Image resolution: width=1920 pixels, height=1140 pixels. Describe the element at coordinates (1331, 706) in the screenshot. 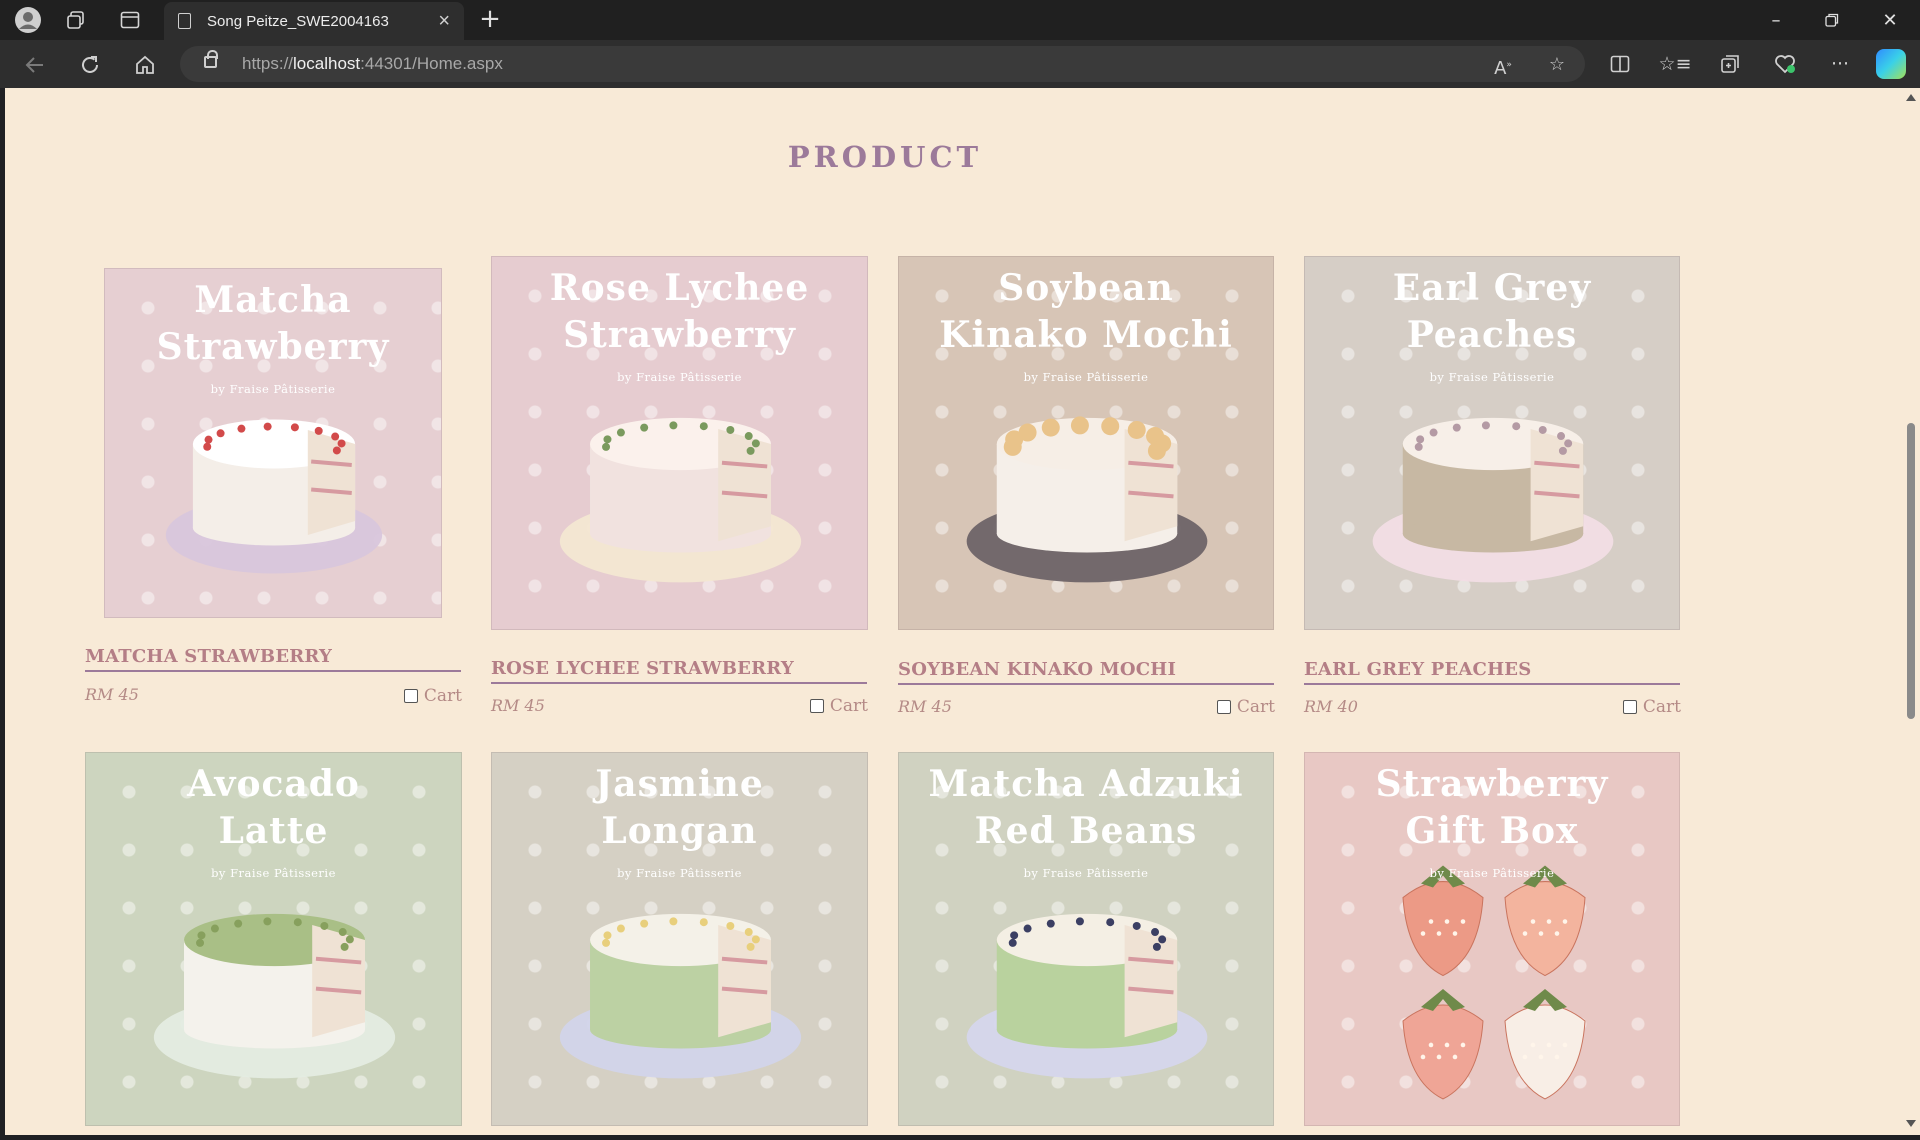

I see `product-price: RM 40` at that location.